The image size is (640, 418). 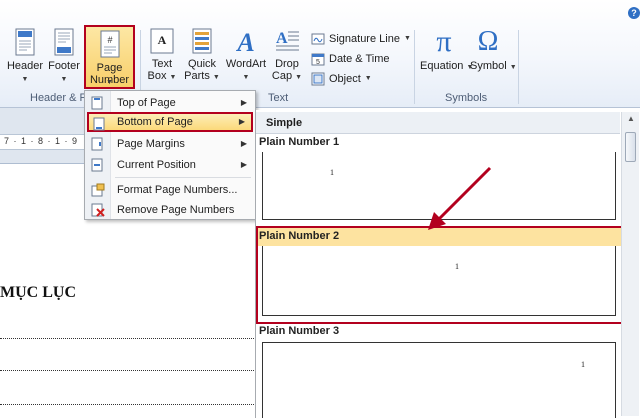 I want to click on menu-item-label: Remove Page Numbers, so click(x=176, y=210).